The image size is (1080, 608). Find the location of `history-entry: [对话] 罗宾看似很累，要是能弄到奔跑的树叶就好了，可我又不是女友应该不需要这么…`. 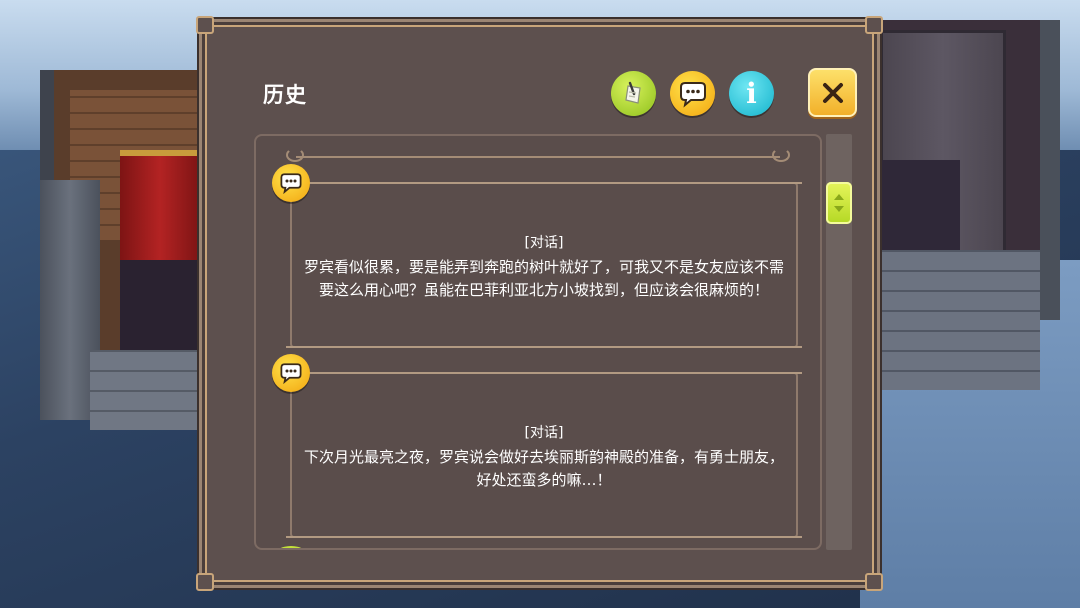

history-entry: [对话] 罗宾看似很累，要是能弄到奔跑的树叶就好了，可我又不是女友应该不需要这么… is located at coordinates (537, 256).